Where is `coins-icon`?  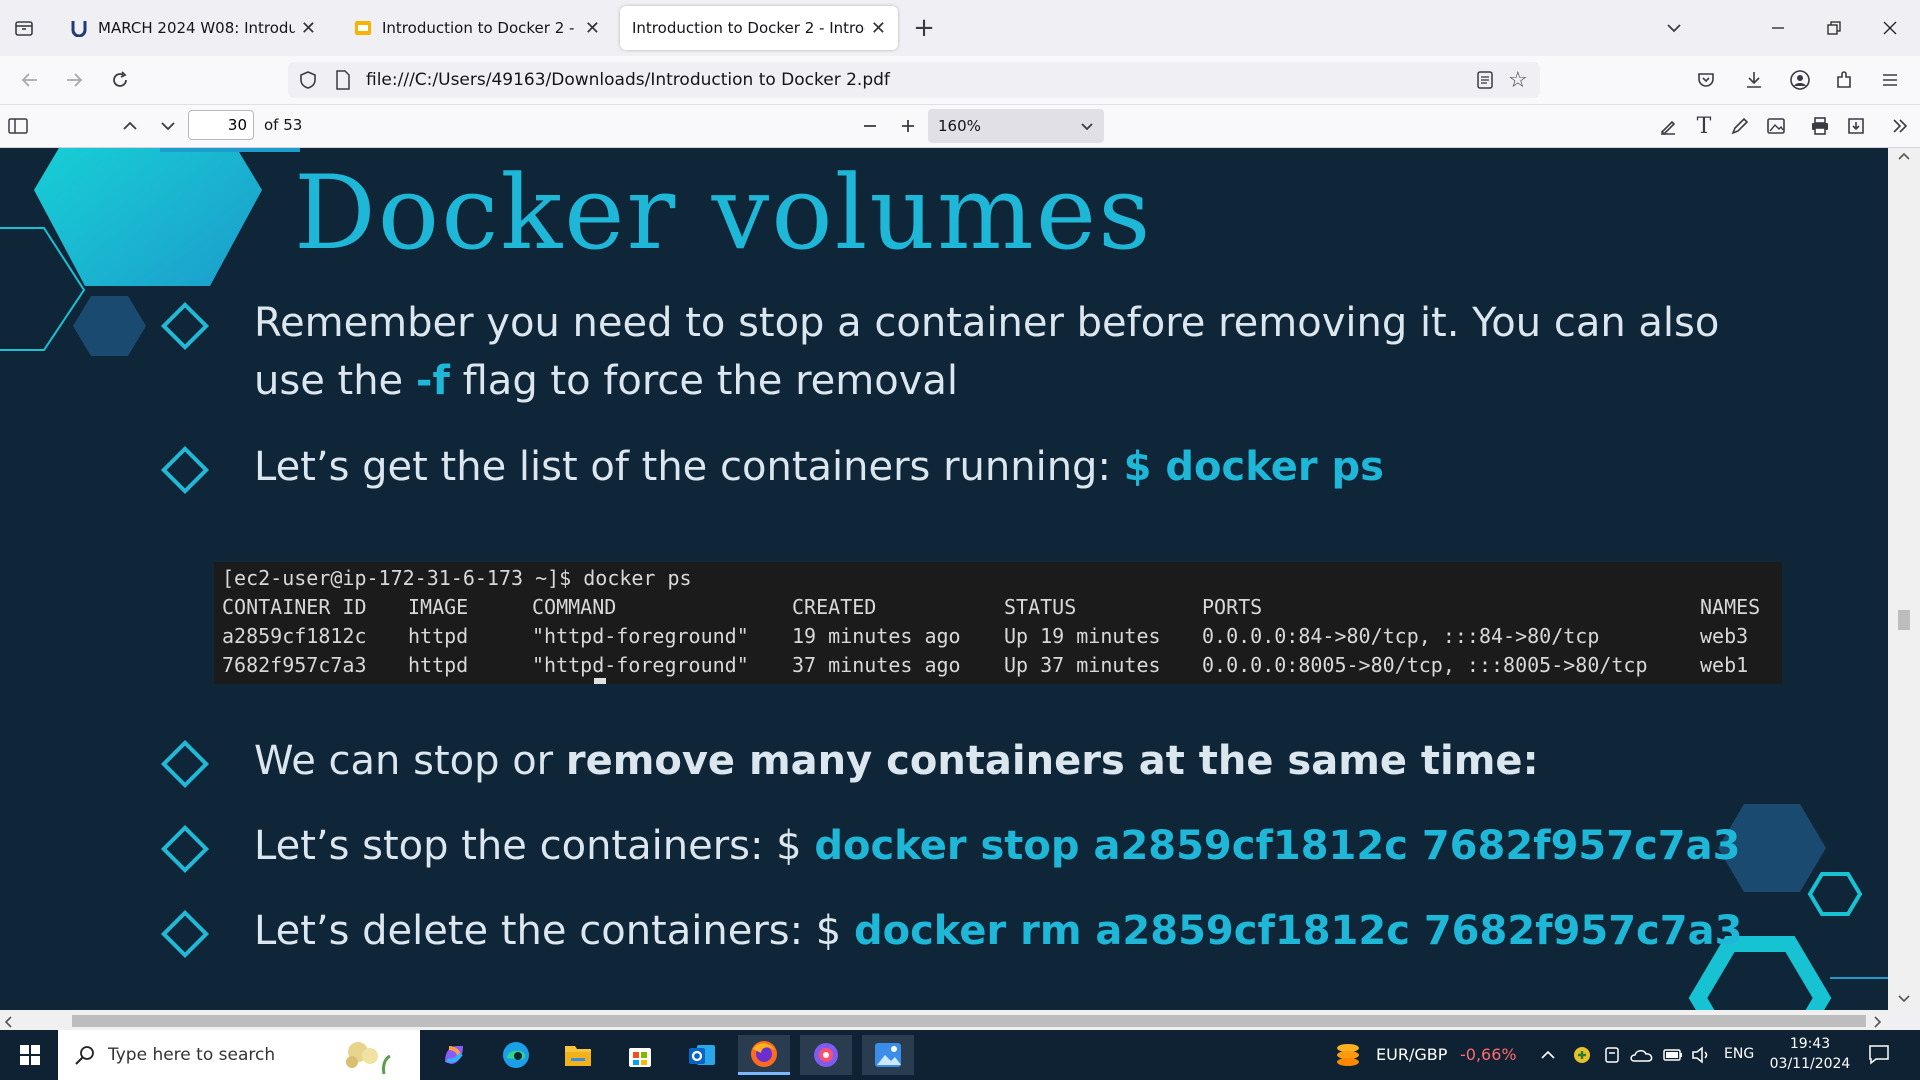
coins-icon is located at coordinates (1348, 1057).